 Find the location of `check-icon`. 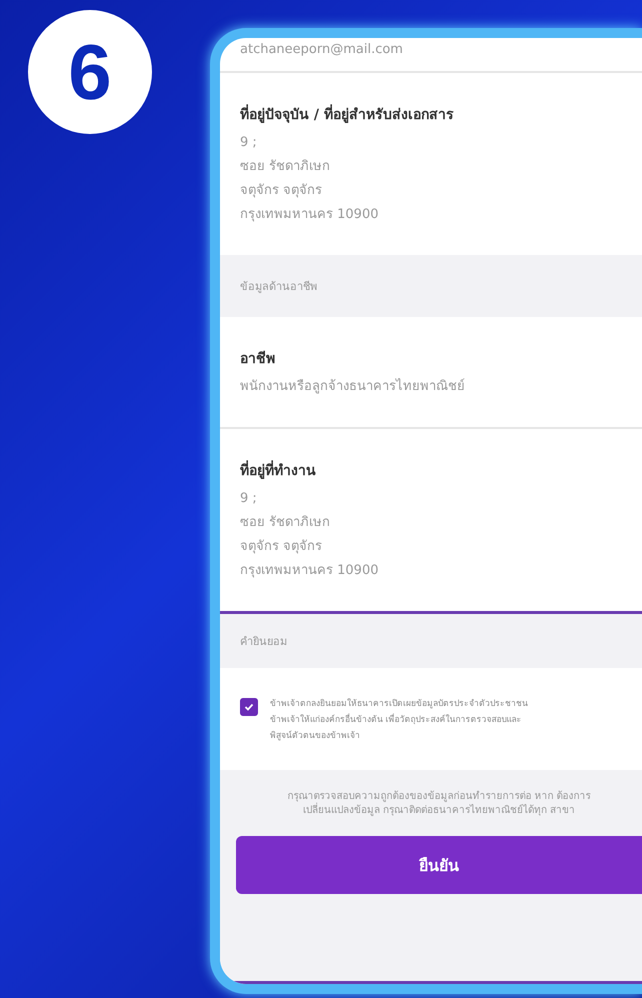

check-icon is located at coordinates (249, 707).